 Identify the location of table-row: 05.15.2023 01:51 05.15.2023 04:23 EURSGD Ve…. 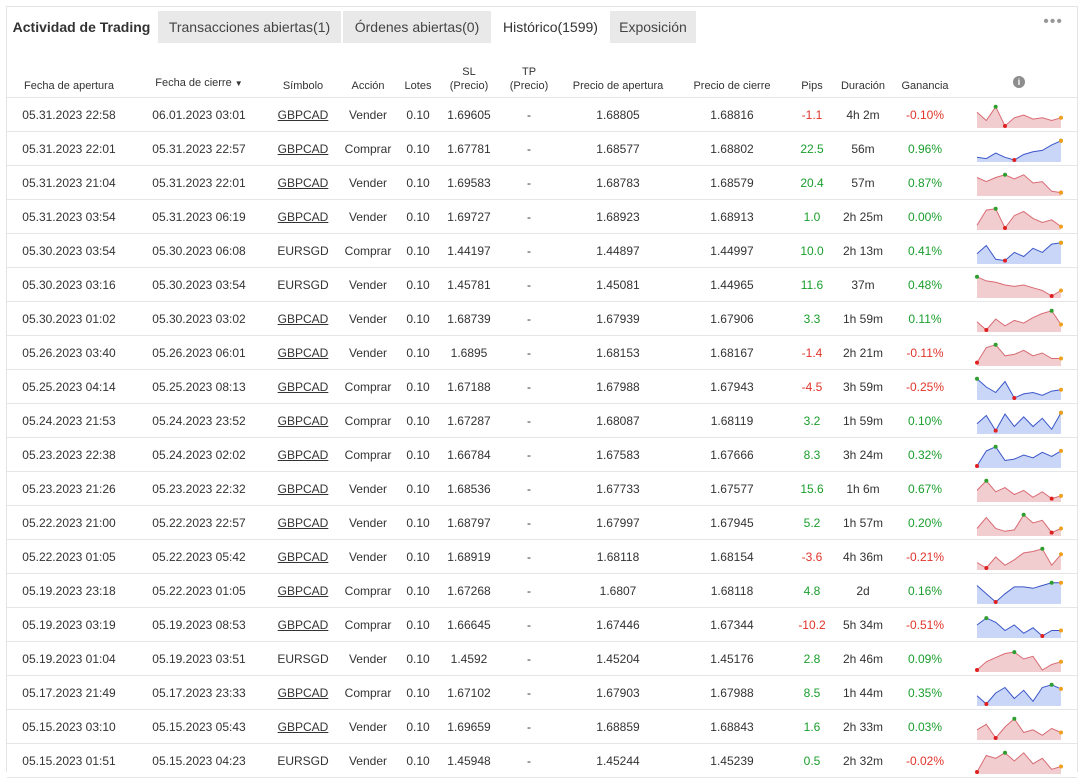
(542, 760).